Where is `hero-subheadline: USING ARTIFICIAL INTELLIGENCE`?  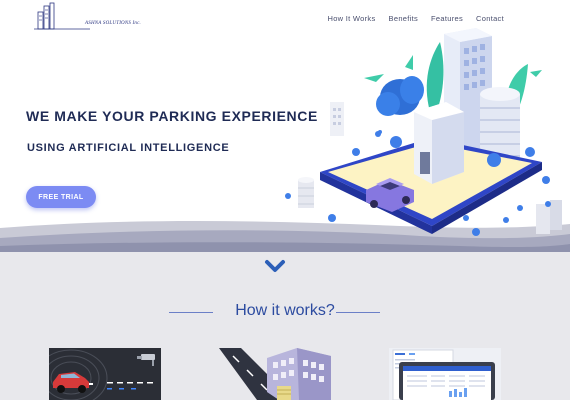 hero-subheadline: USING ARTIFICIAL INTELLIGENCE is located at coordinates (128, 148).